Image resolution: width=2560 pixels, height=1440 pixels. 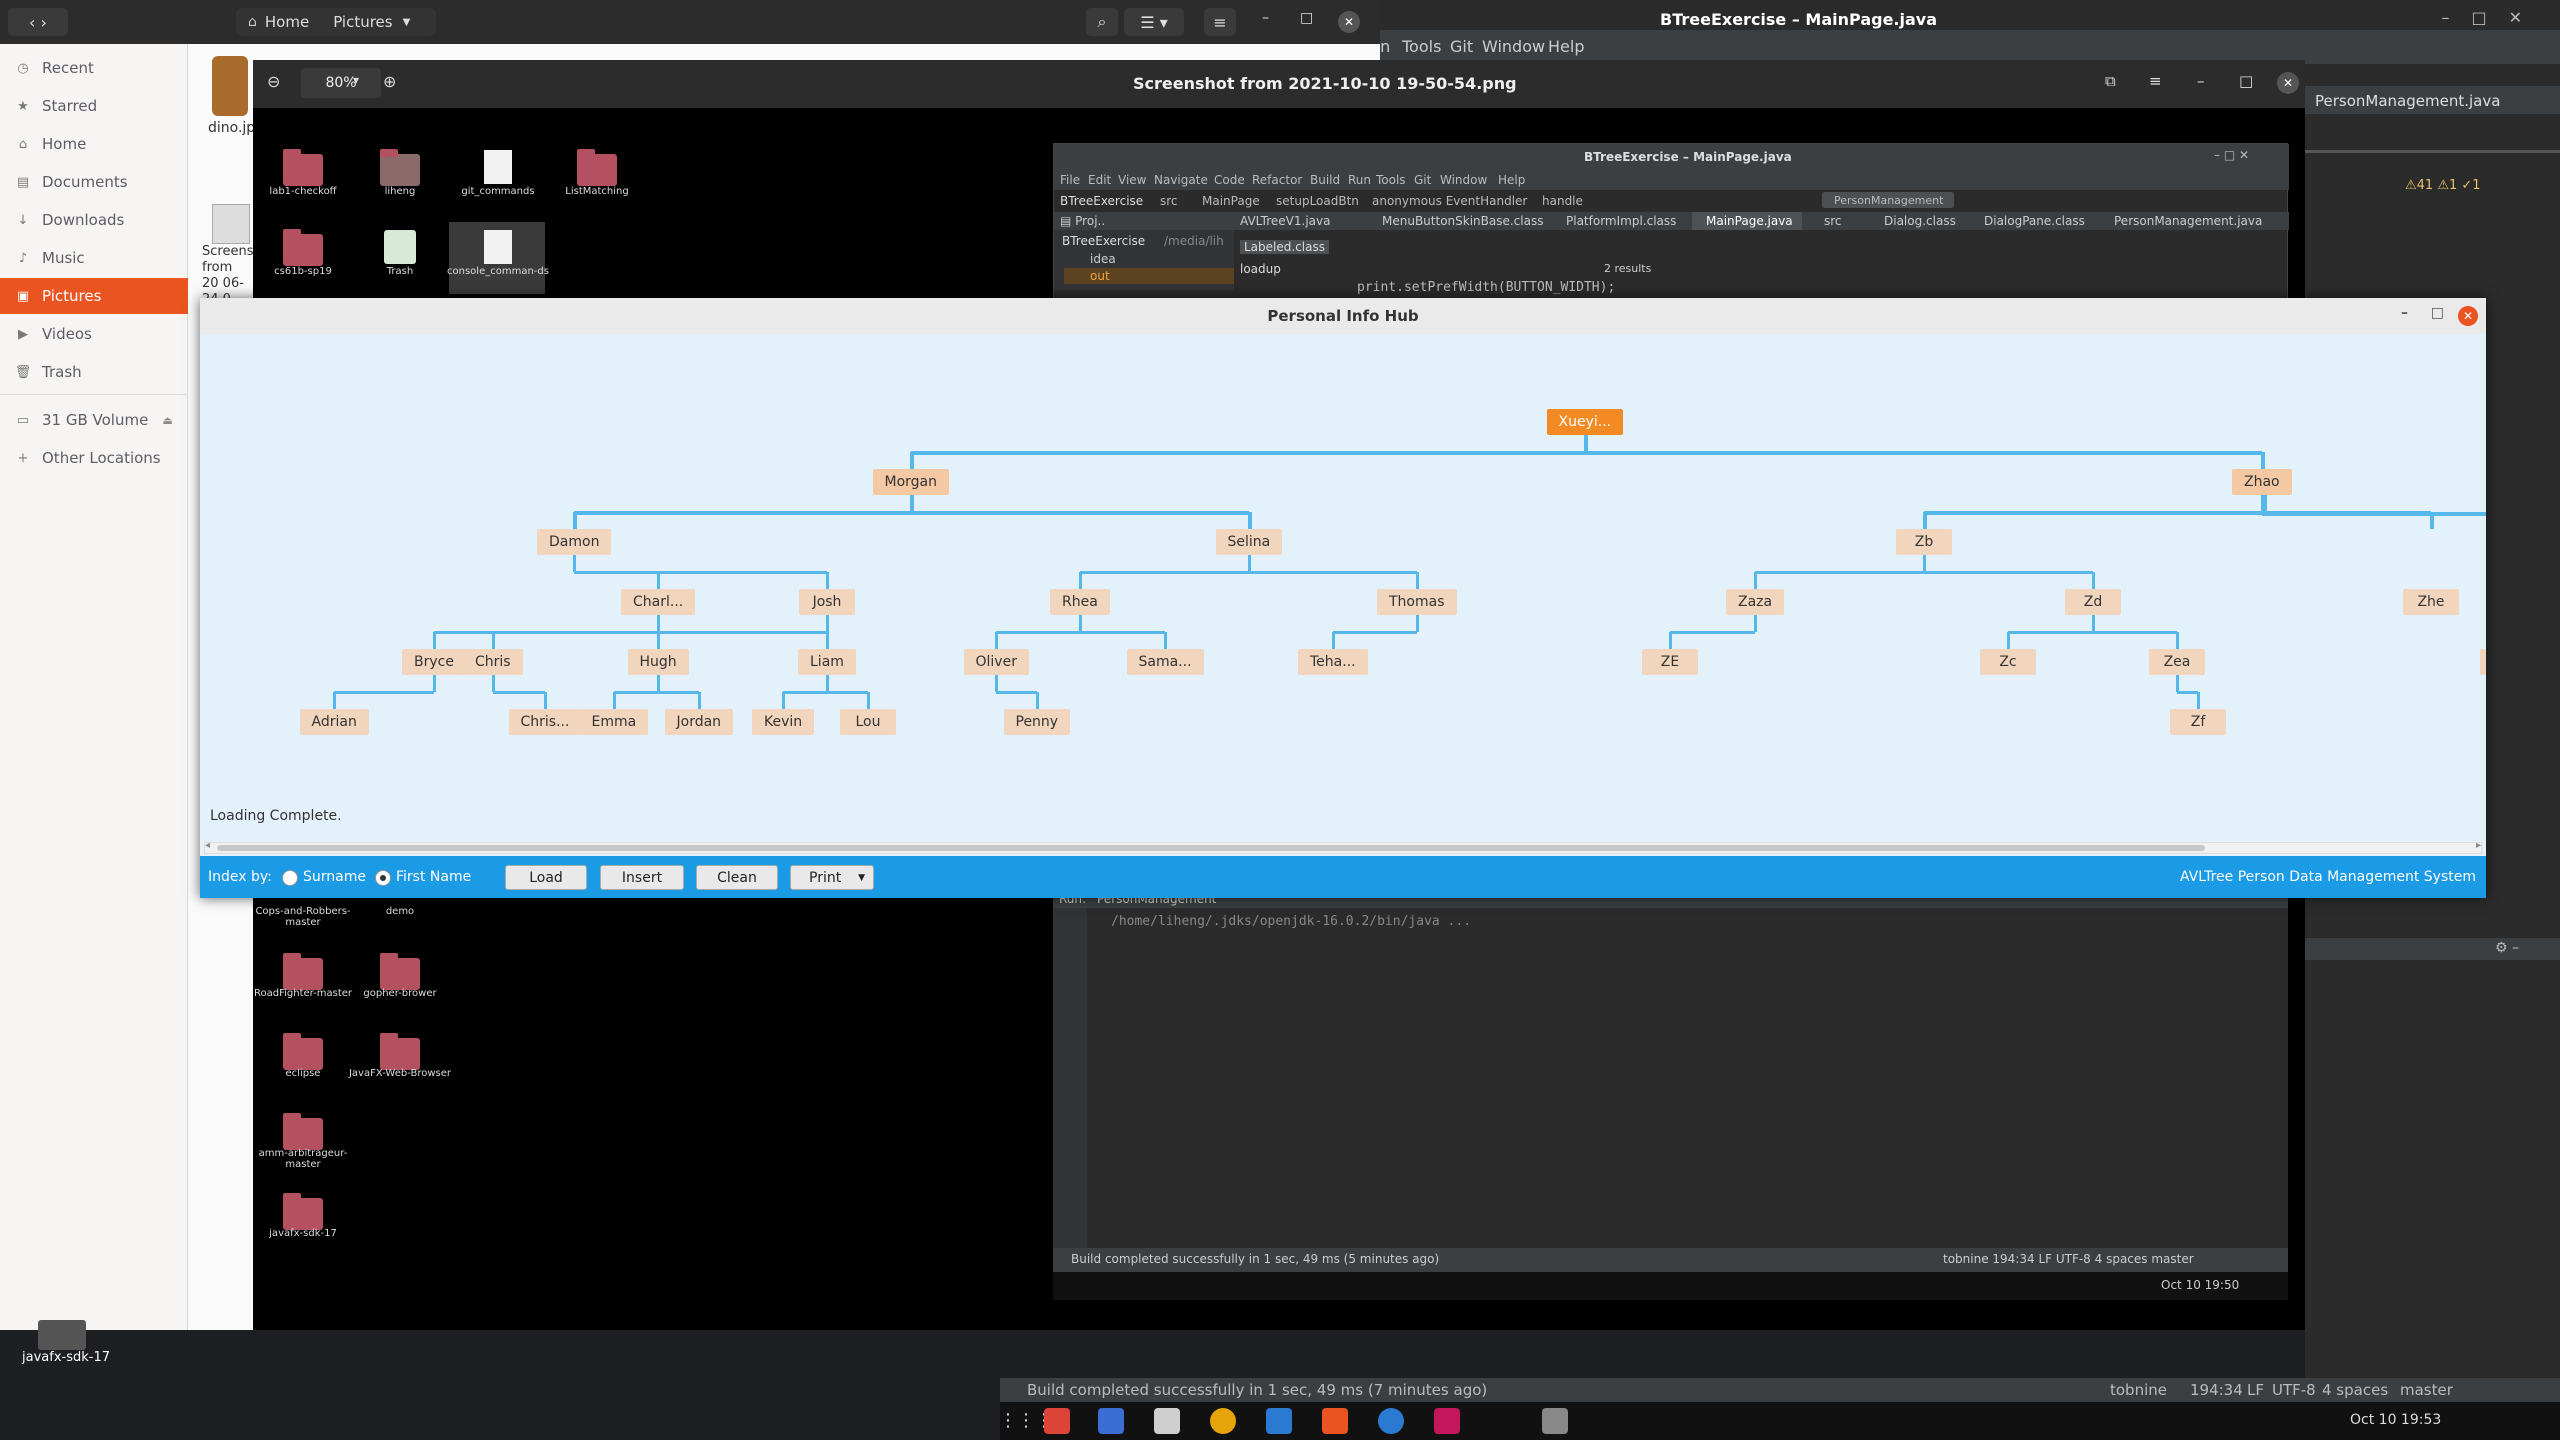 What do you see at coordinates (1417, 602) in the screenshot?
I see `tree-node: Thomas` at bounding box center [1417, 602].